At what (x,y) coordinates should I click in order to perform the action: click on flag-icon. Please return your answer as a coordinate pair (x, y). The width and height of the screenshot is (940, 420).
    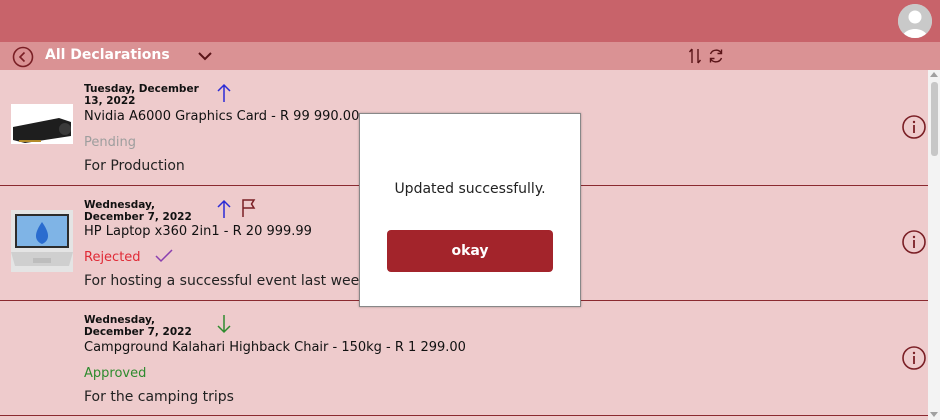
    Looking at the image, I should click on (249, 210).